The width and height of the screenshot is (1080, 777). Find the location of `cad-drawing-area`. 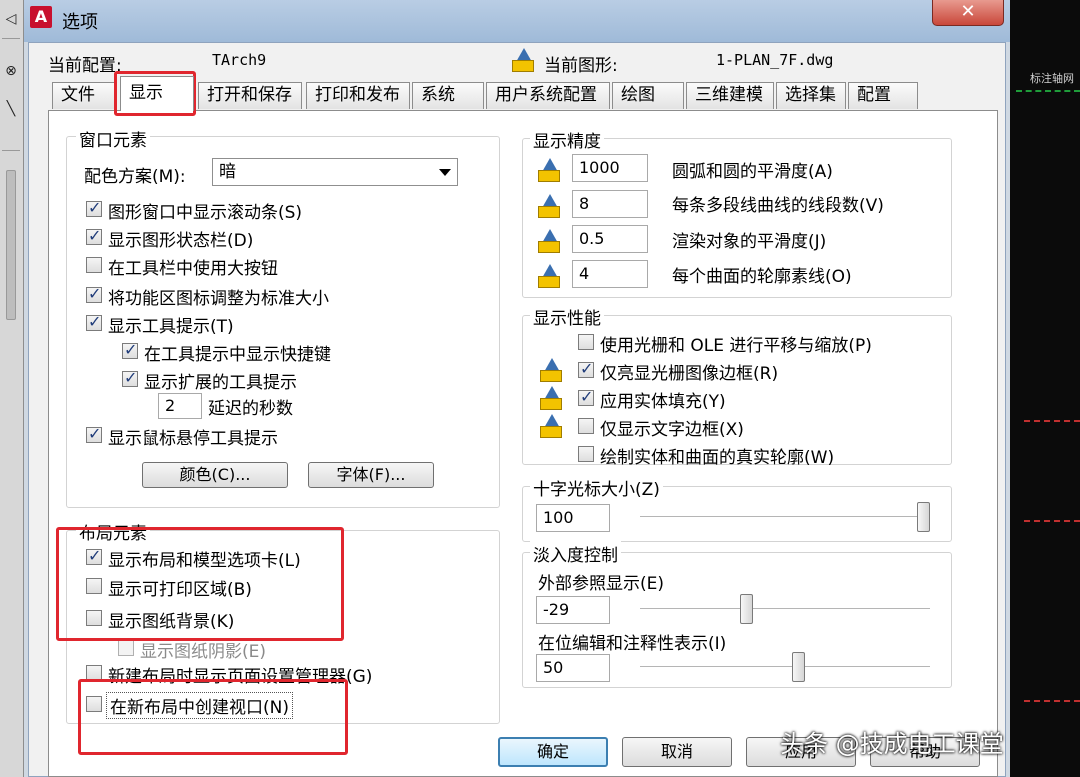

cad-drawing-area is located at coordinates (1045, 388).